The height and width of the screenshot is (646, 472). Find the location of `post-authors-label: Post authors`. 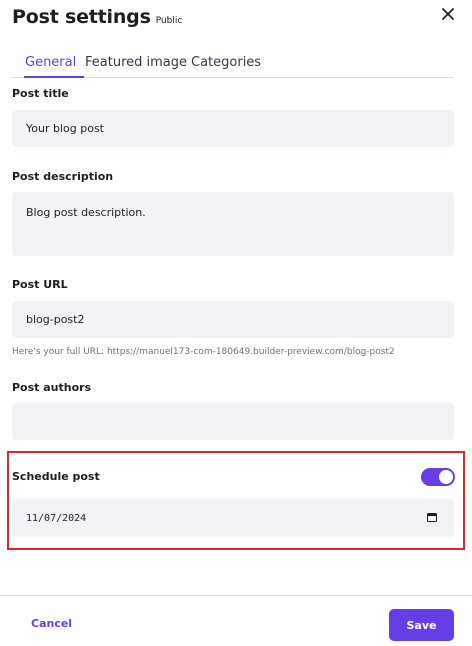

post-authors-label: Post authors is located at coordinates (52, 387).